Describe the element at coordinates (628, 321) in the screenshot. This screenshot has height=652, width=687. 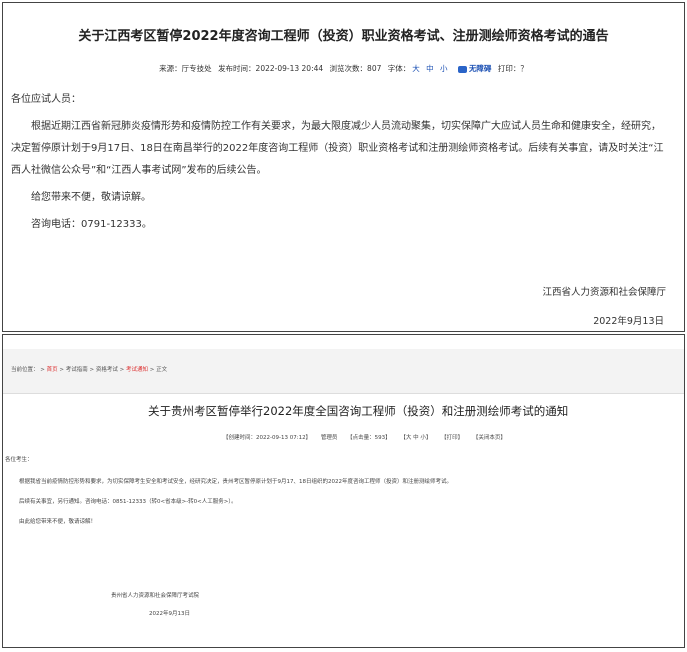
I see `jiangxi-date: 2022年9月13日` at that location.